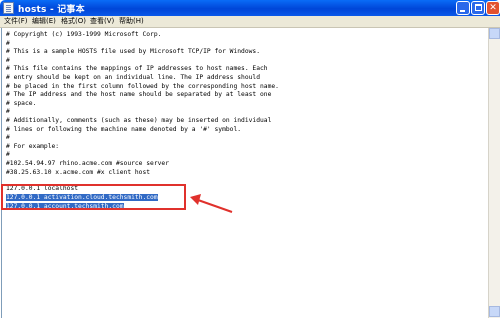  What do you see at coordinates (250, 22) in the screenshot?
I see `menu-bar: 文件(F) 编辑(E) 格式(O) 查看(V) 帮助(H)` at bounding box center [250, 22].